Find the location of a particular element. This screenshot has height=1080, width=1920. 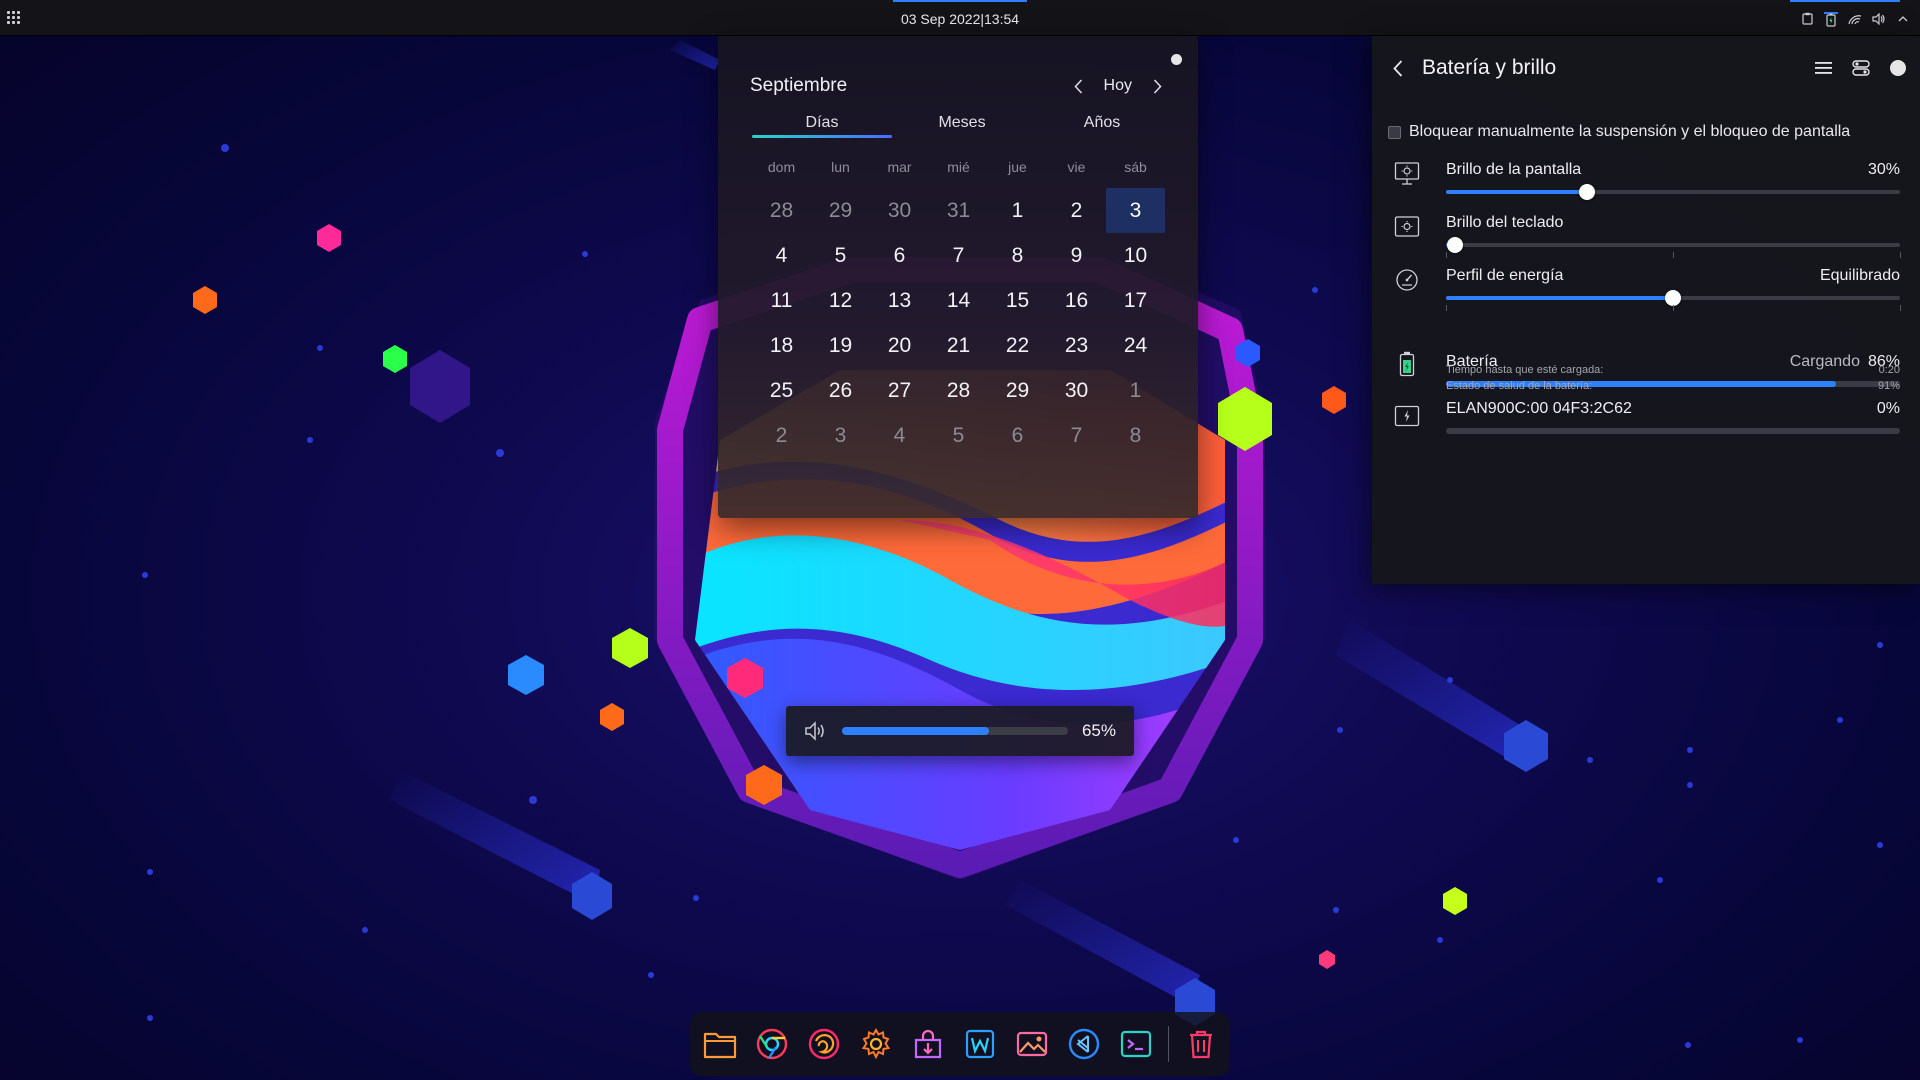

panel-pin-dot is located at coordinates (1898, 68).